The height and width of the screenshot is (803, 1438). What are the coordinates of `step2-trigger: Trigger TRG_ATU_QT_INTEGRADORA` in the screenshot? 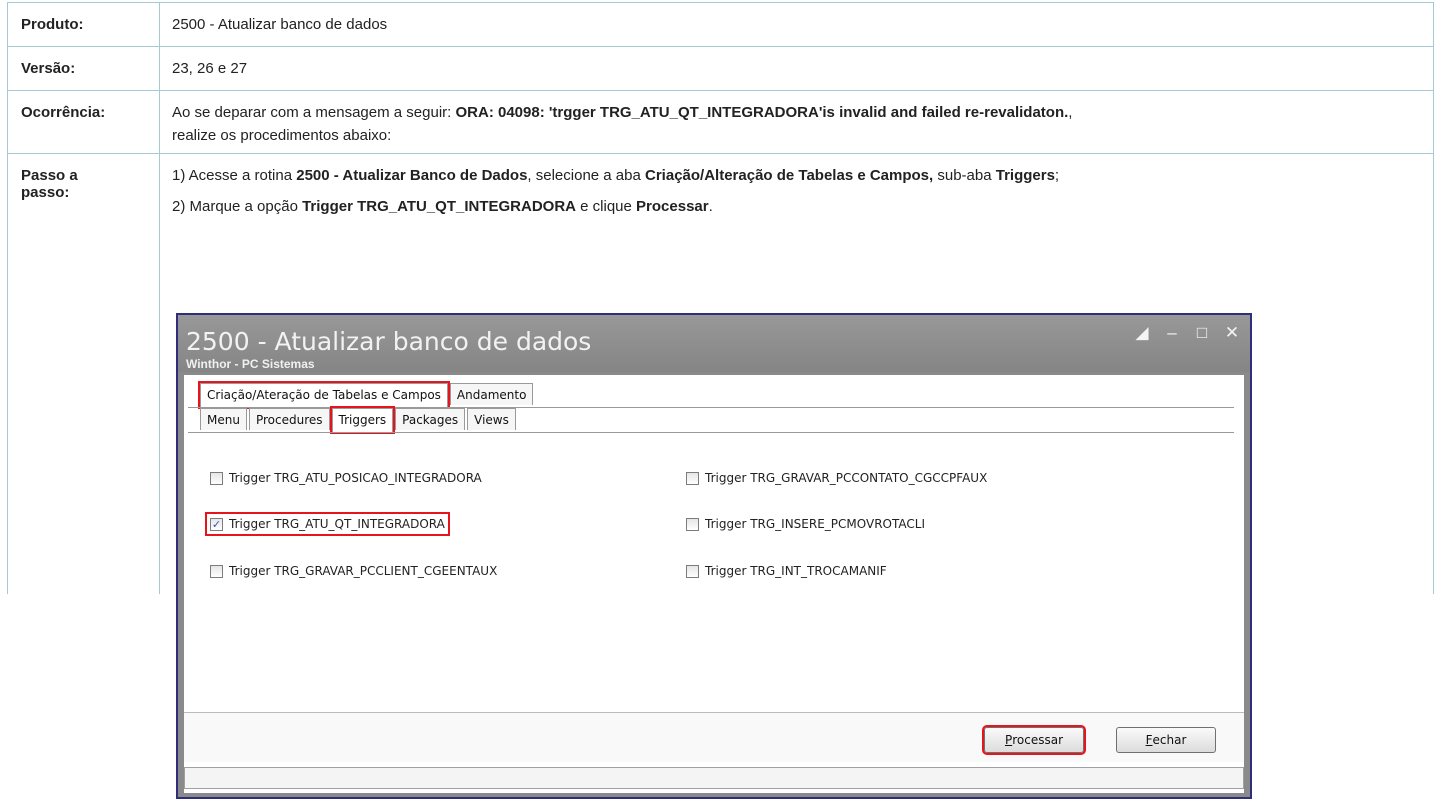 It's located at (439, 206).